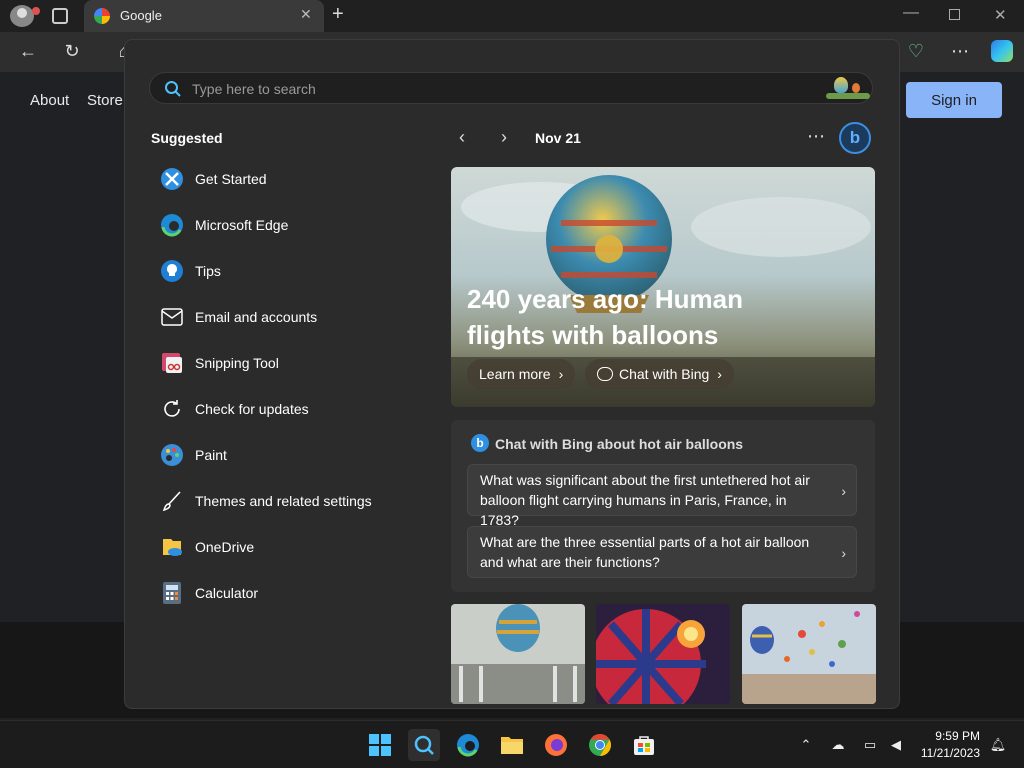 The width and height of the screenshot is (1024, 768). I want to click on chat-with-bing-button: Chat with Bing ›, so click(659, 374).